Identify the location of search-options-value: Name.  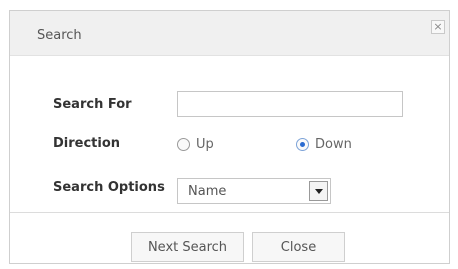
(207, 191).